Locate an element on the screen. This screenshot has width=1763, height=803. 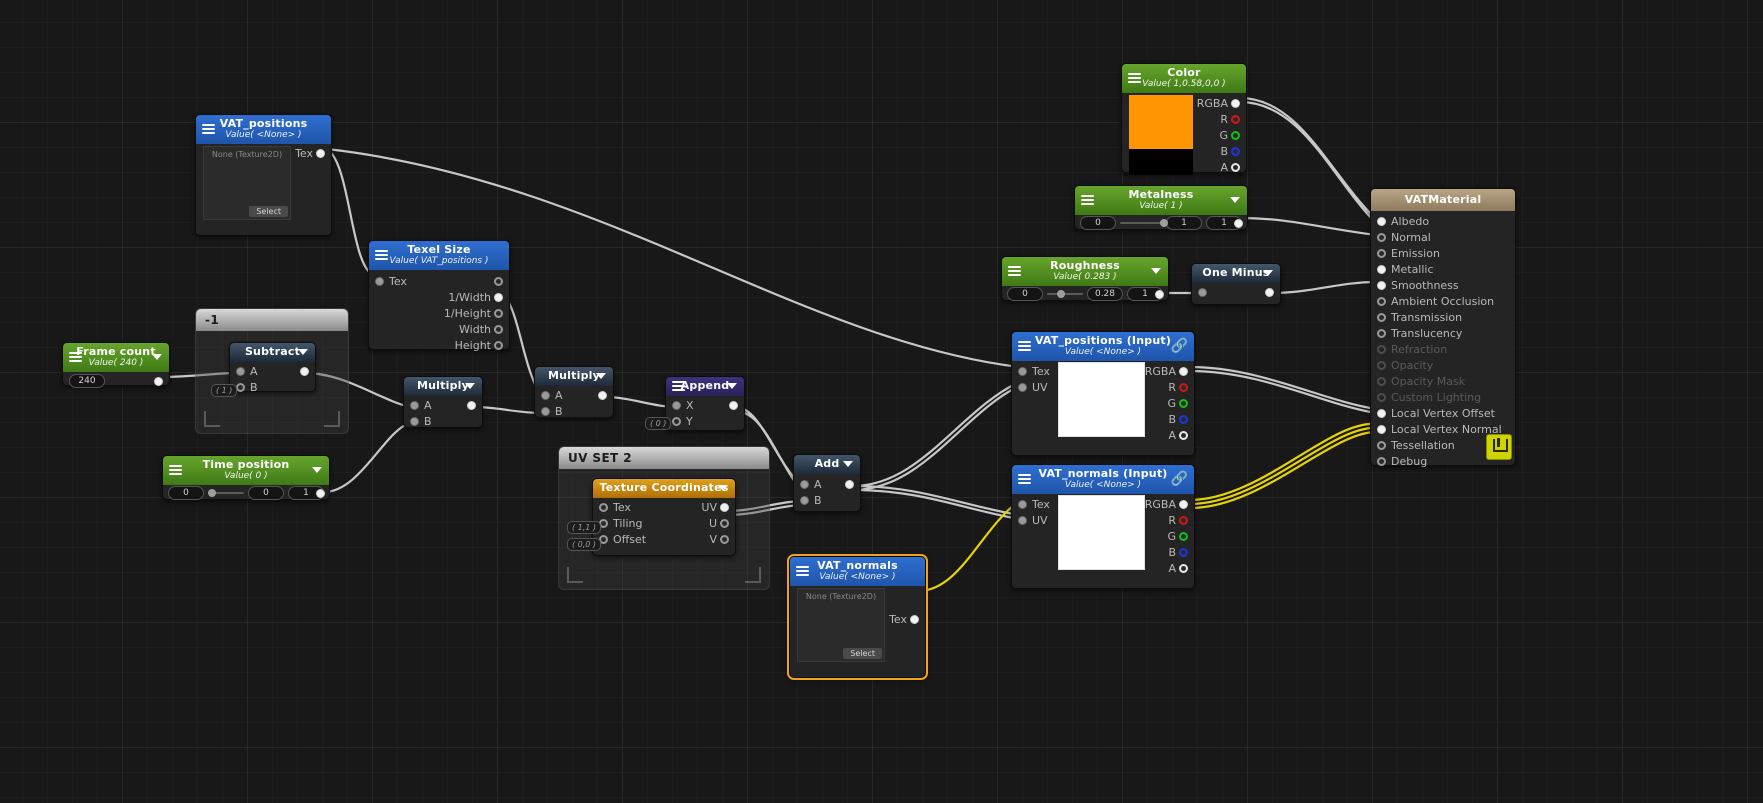
slider-track is located at coordinates (1144, 223).